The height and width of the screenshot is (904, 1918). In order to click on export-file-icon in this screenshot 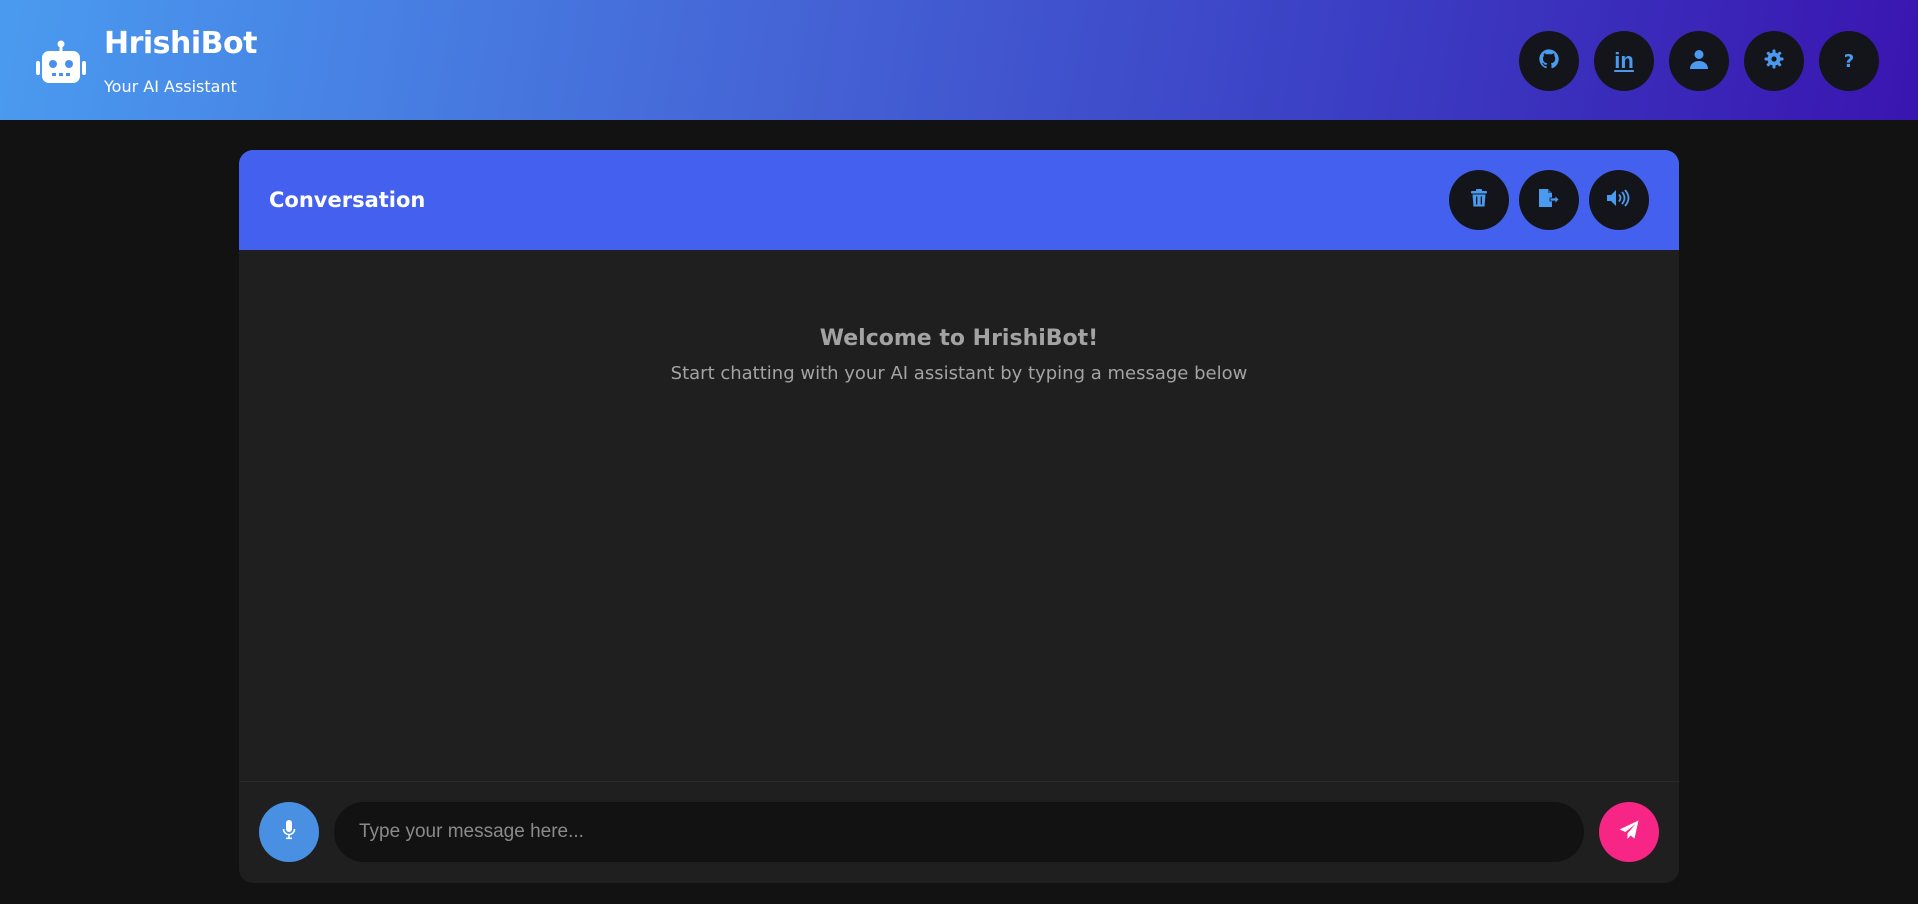, I will do `click(1549, 200)`.